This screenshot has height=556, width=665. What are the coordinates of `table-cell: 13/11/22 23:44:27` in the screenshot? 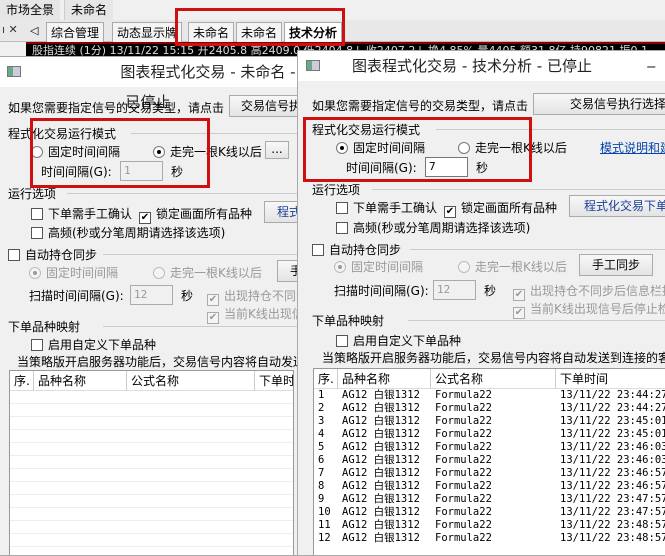 It's located at (612, 395).